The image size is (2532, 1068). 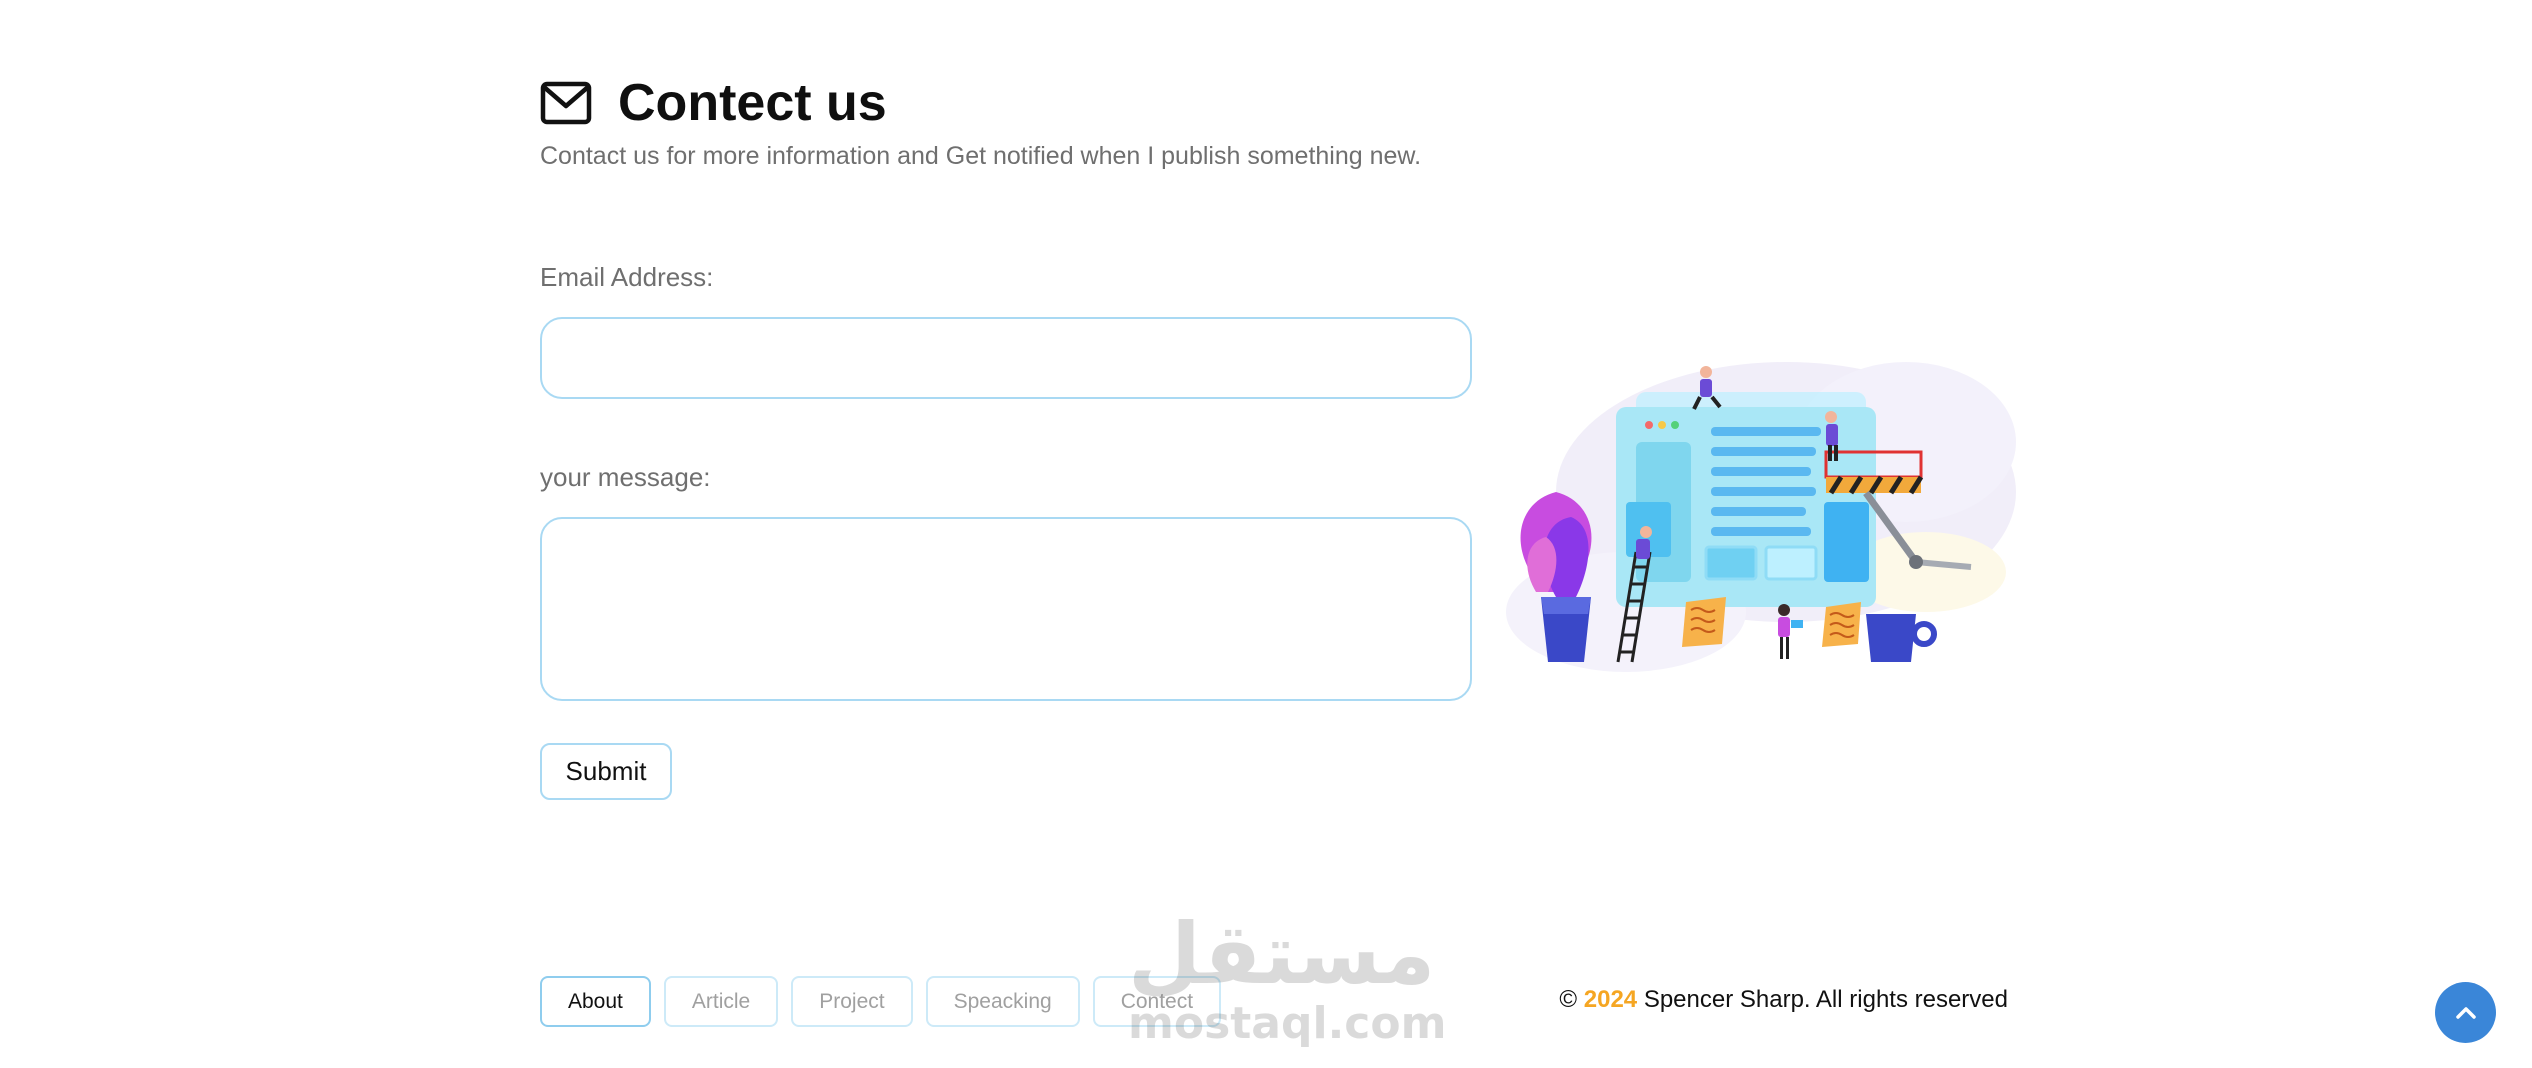 I want to click on footer-nav-project: Project, so click(x=852, y=1001).